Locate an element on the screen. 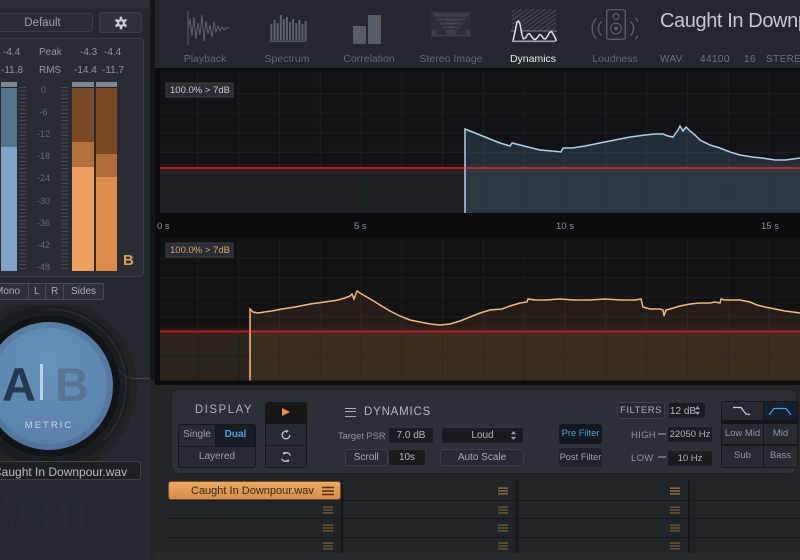 This screenshot has height=560, width=800. svg-text: 5 s is located at coordinates (360, 226).